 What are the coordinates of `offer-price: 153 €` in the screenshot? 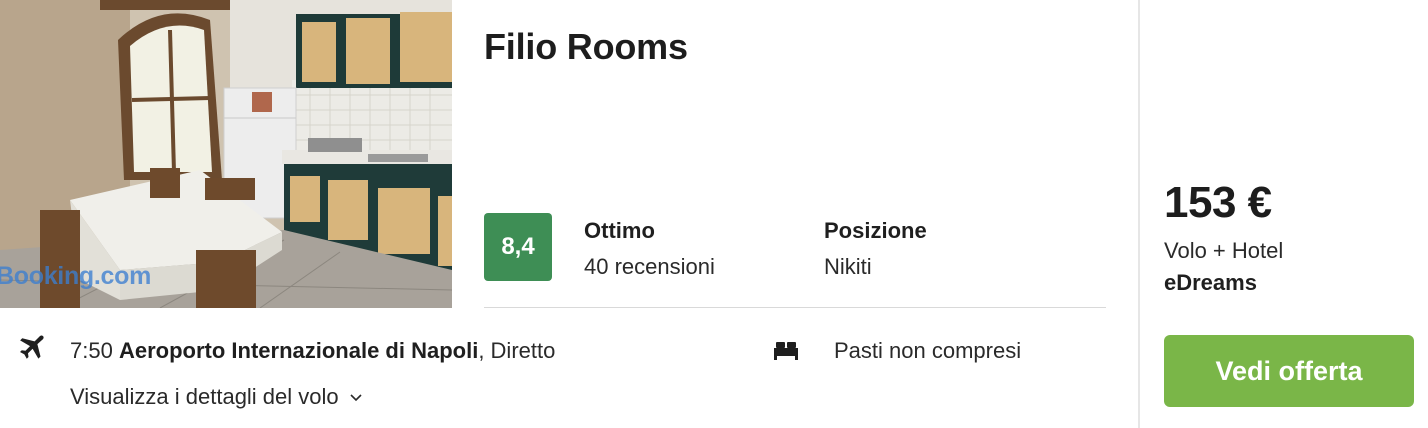 It's located at (1218, 202).